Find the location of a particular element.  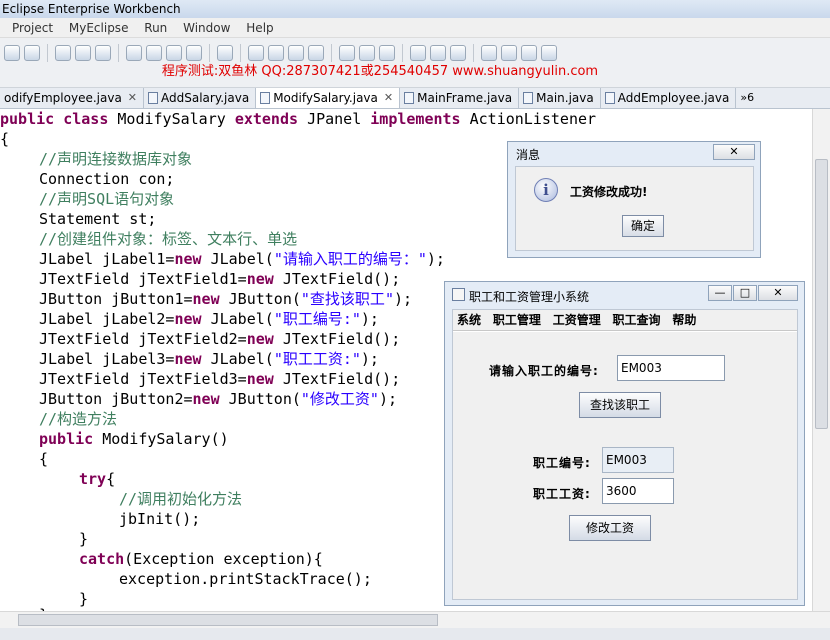

database-icon is located at coordinates (174, 53).